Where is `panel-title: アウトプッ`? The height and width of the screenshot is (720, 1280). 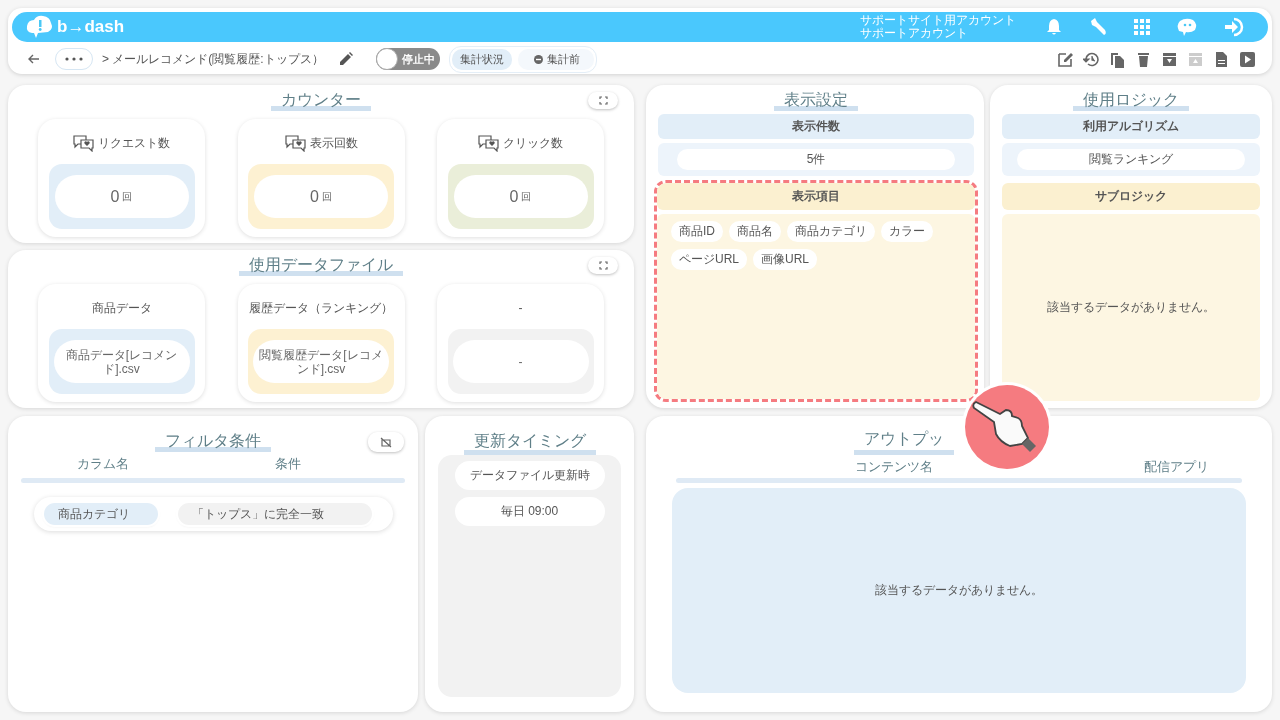
panel-title: アウトプッ is located at coordinates (904, 442).